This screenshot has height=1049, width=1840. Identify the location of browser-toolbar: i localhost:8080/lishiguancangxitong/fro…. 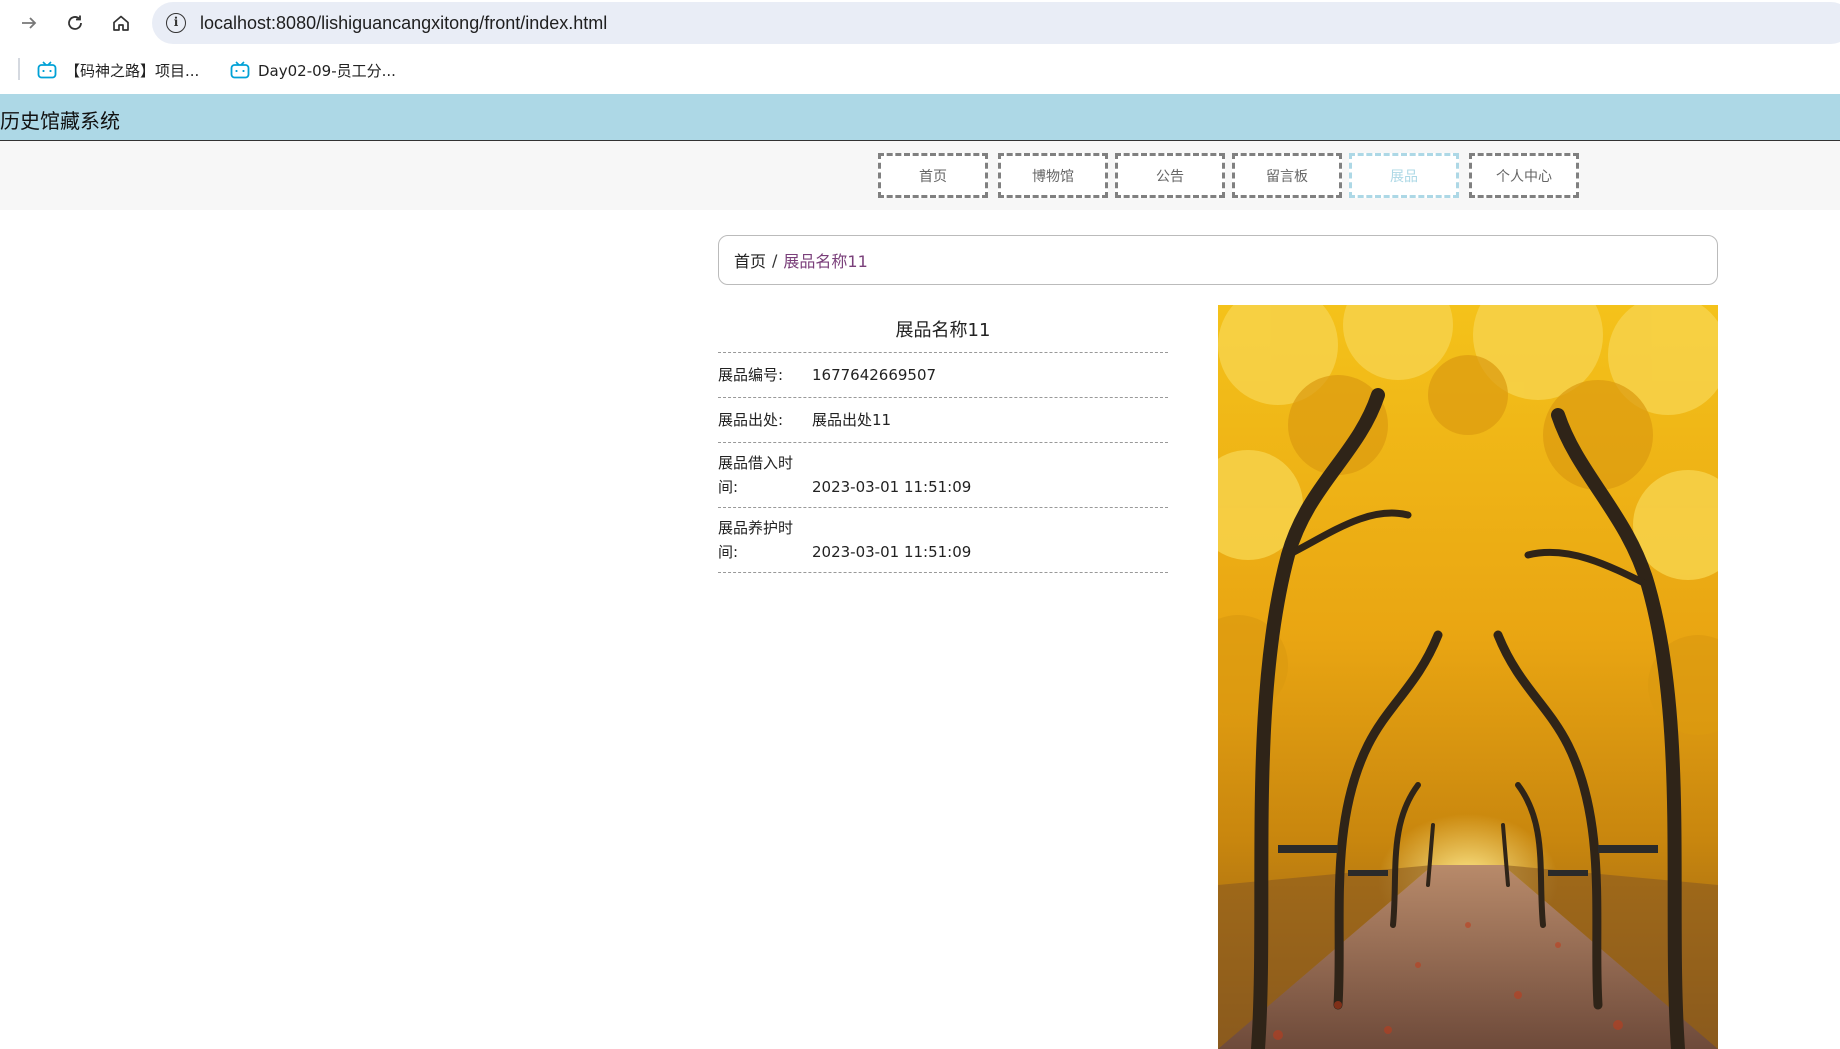
(920, 23).